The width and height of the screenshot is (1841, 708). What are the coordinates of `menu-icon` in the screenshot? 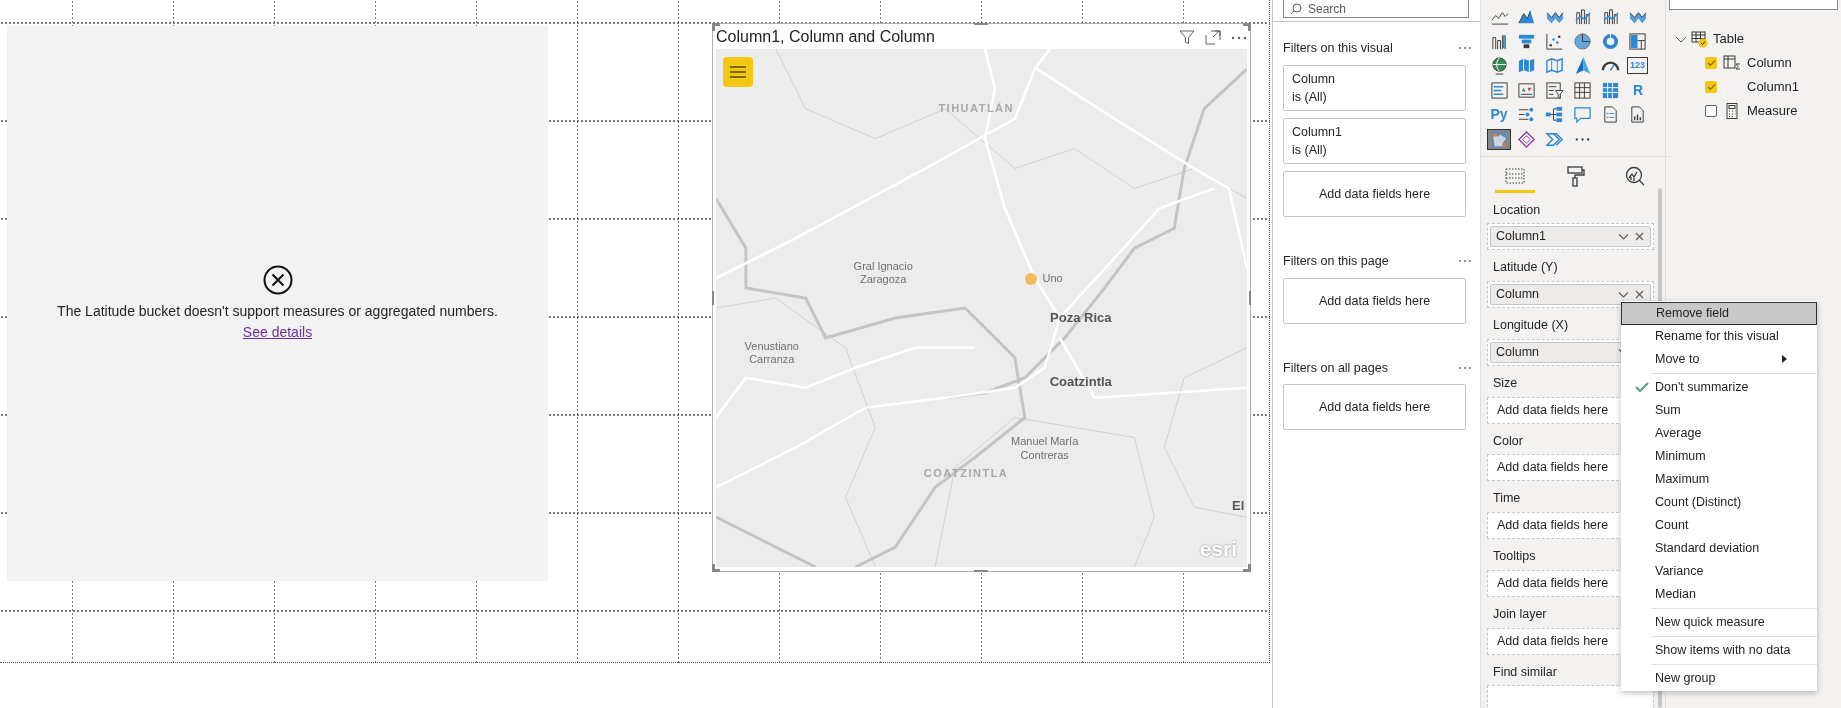 It's located at (738, 72).